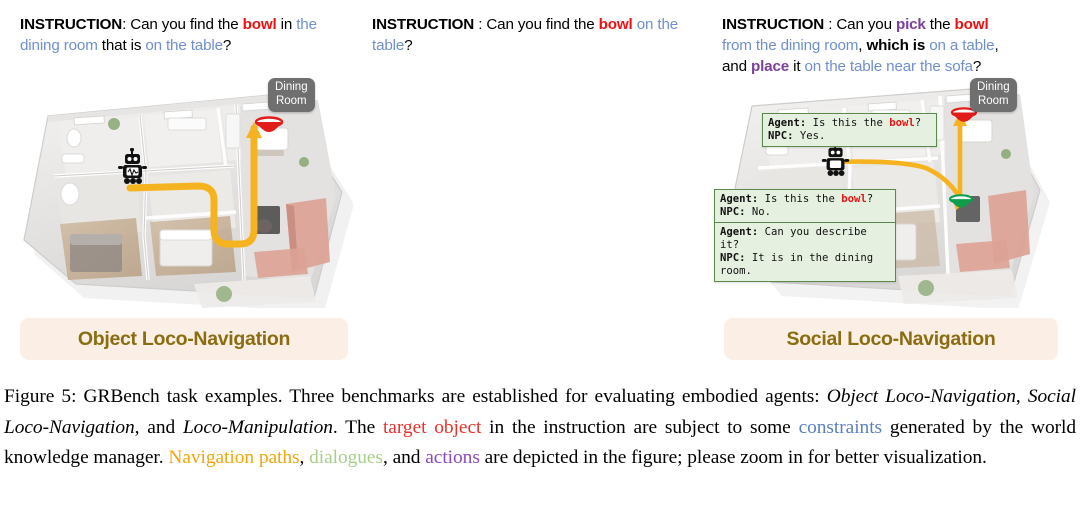 This screenshot has width=1080, height=508. Describe the element at coordinates (185, 192) in the screenshot. I see `scene-panel-1: Dining Room` at that location.